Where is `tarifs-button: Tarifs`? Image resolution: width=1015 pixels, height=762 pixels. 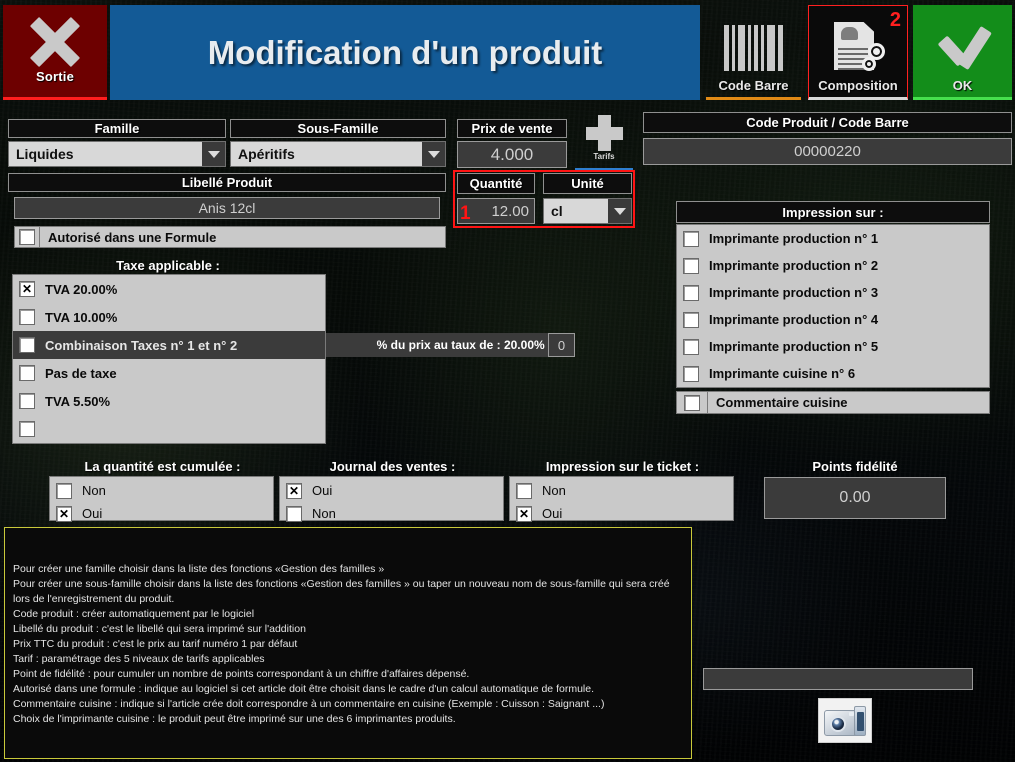
tarifs-button: Tarifs is located at coordinates (604, 142).